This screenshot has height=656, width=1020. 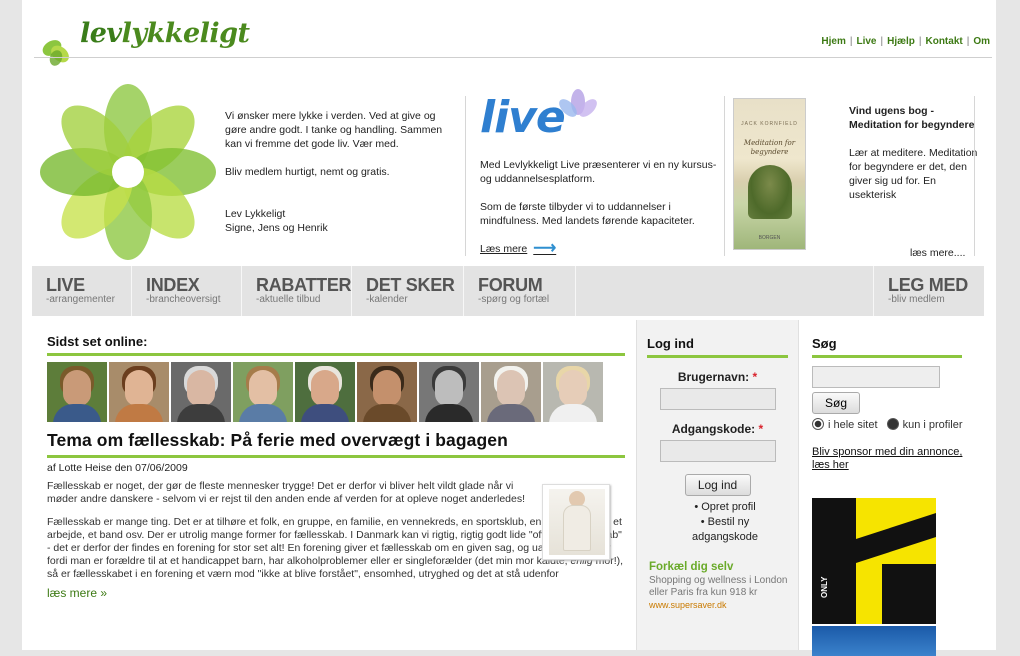 I want to click on top-nav: Hjem | Live | Hjælp | Kontakt | Om, so click(x=905, y=41).